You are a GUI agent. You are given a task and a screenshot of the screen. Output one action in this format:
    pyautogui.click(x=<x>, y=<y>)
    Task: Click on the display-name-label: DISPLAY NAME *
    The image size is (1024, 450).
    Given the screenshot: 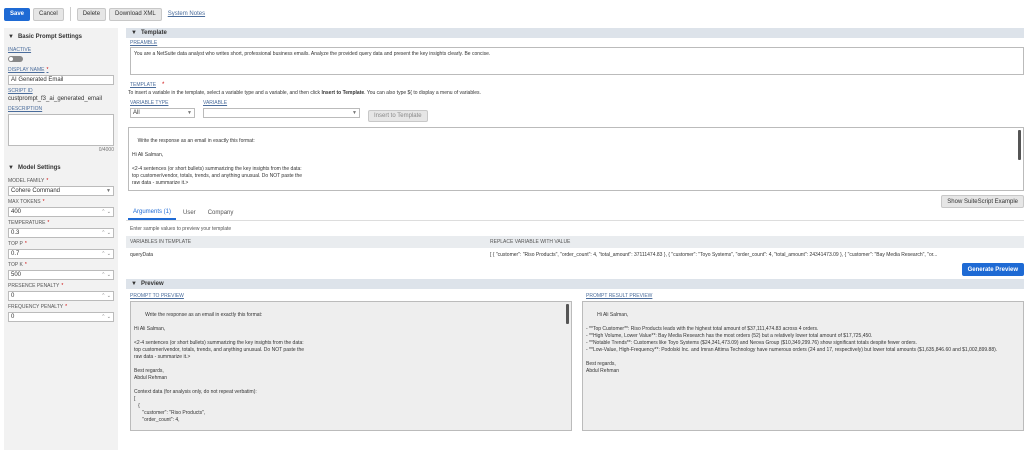 What is the action you would take?
    pyautogui.click(x=28, y=70)
    